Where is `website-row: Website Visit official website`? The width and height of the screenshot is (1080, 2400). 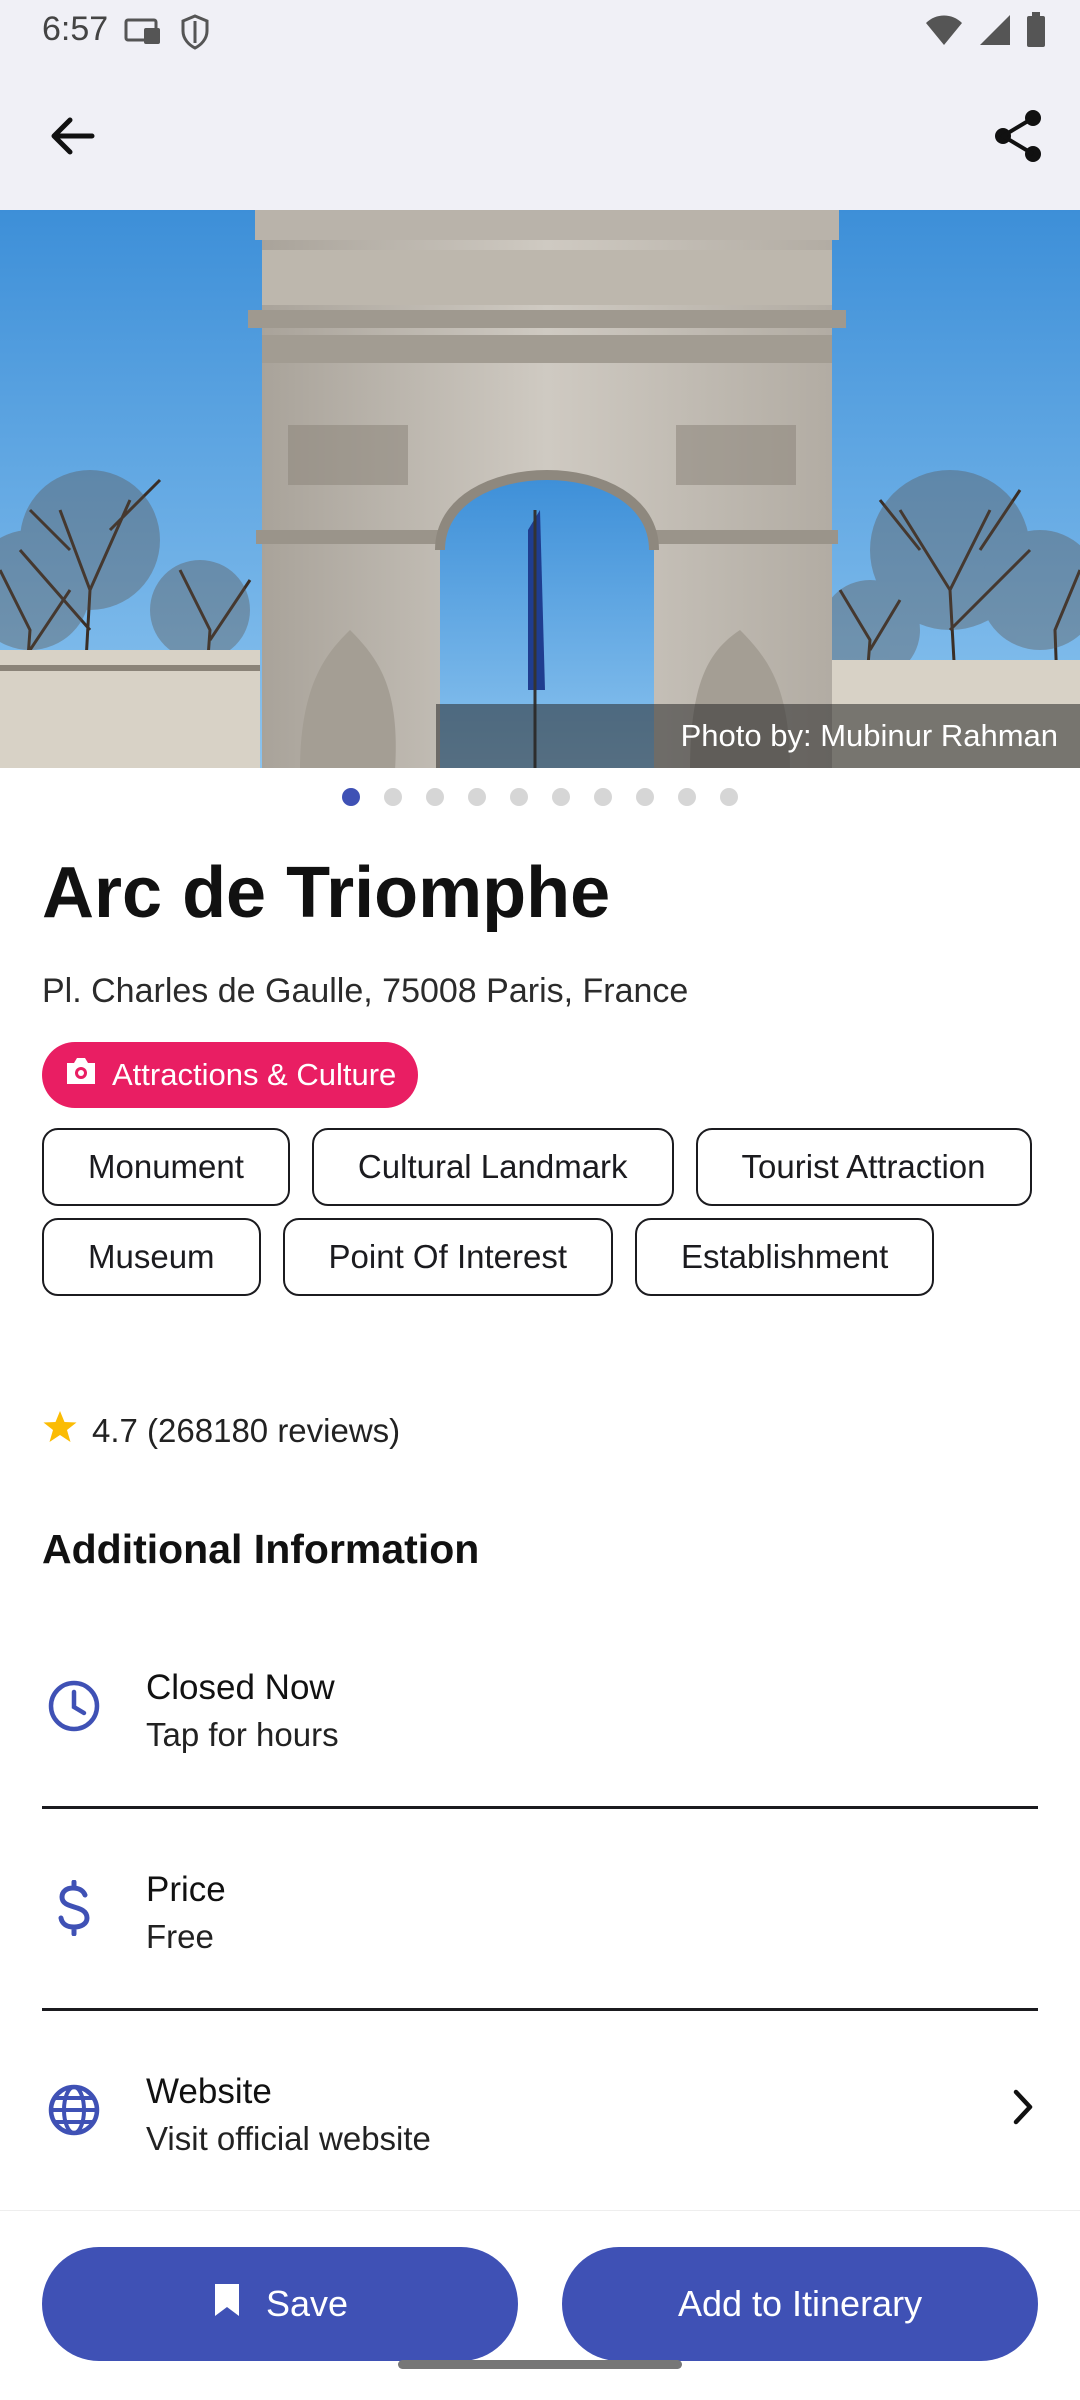 website-row: Website Visit official website is located at coordinates (540, 2110).